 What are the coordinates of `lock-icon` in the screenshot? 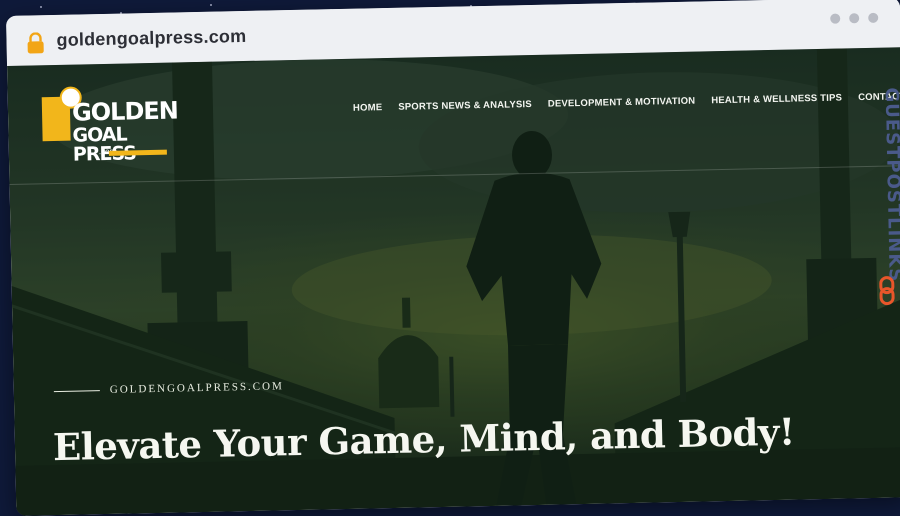 It's located at (35, 43).